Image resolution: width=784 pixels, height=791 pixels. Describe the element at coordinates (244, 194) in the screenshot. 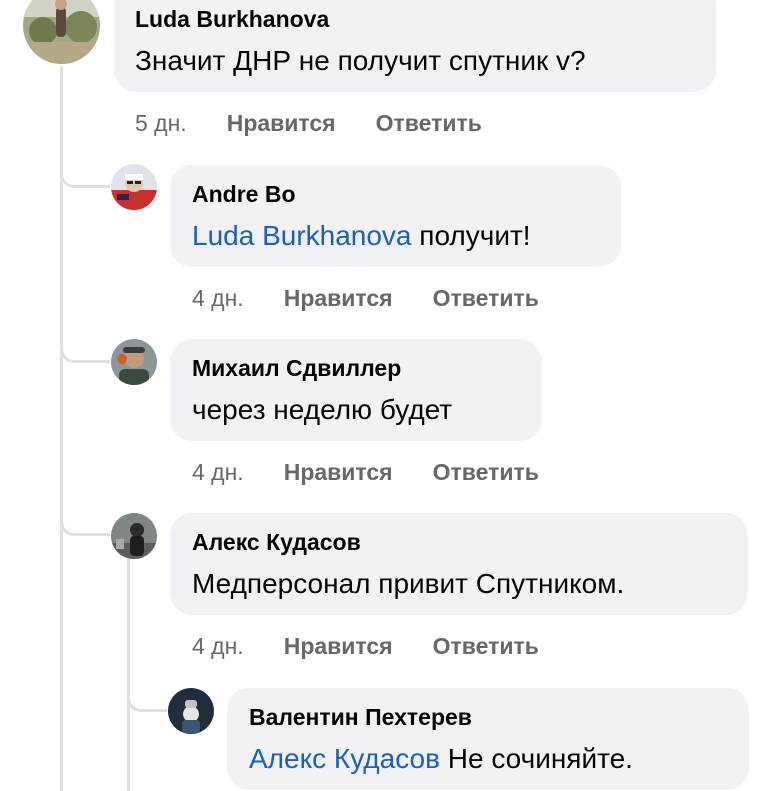

I see `comment-author: Andre Bo` at that location.